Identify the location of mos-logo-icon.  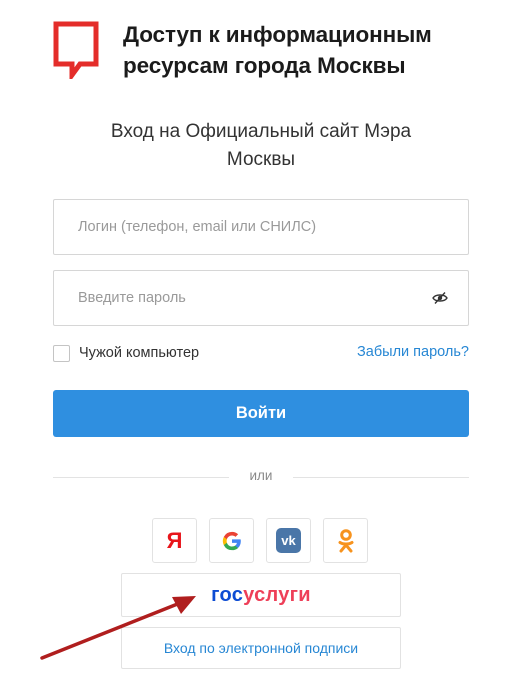
(76, 50).